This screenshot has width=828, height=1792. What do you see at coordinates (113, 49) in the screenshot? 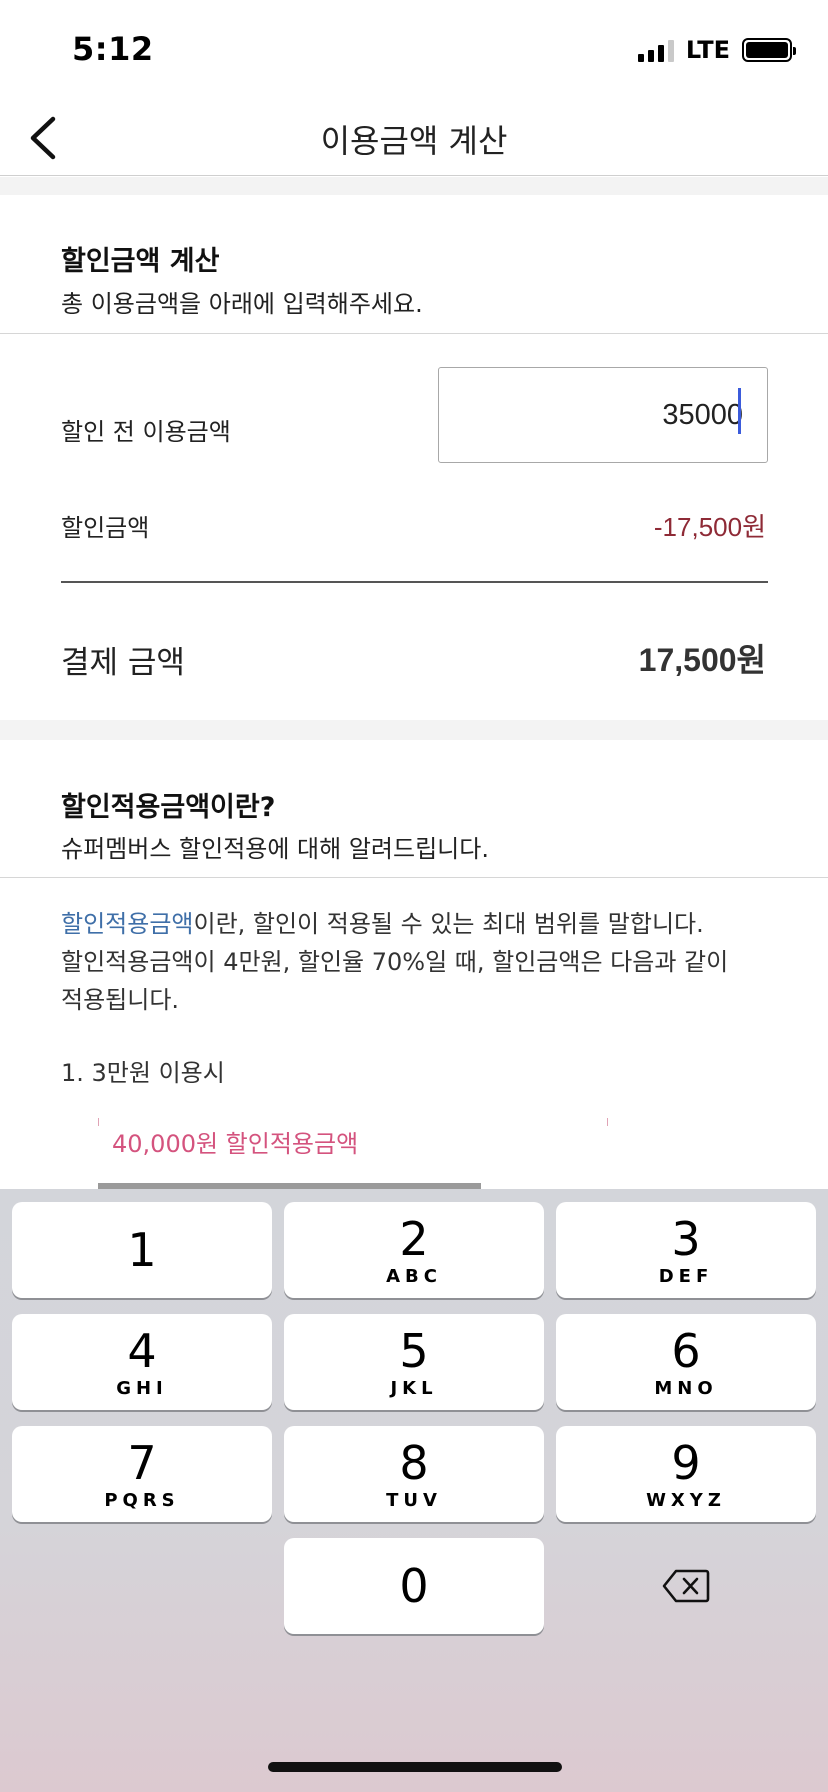
I see `status-time: 5:12` at bounding box center [113, 49].